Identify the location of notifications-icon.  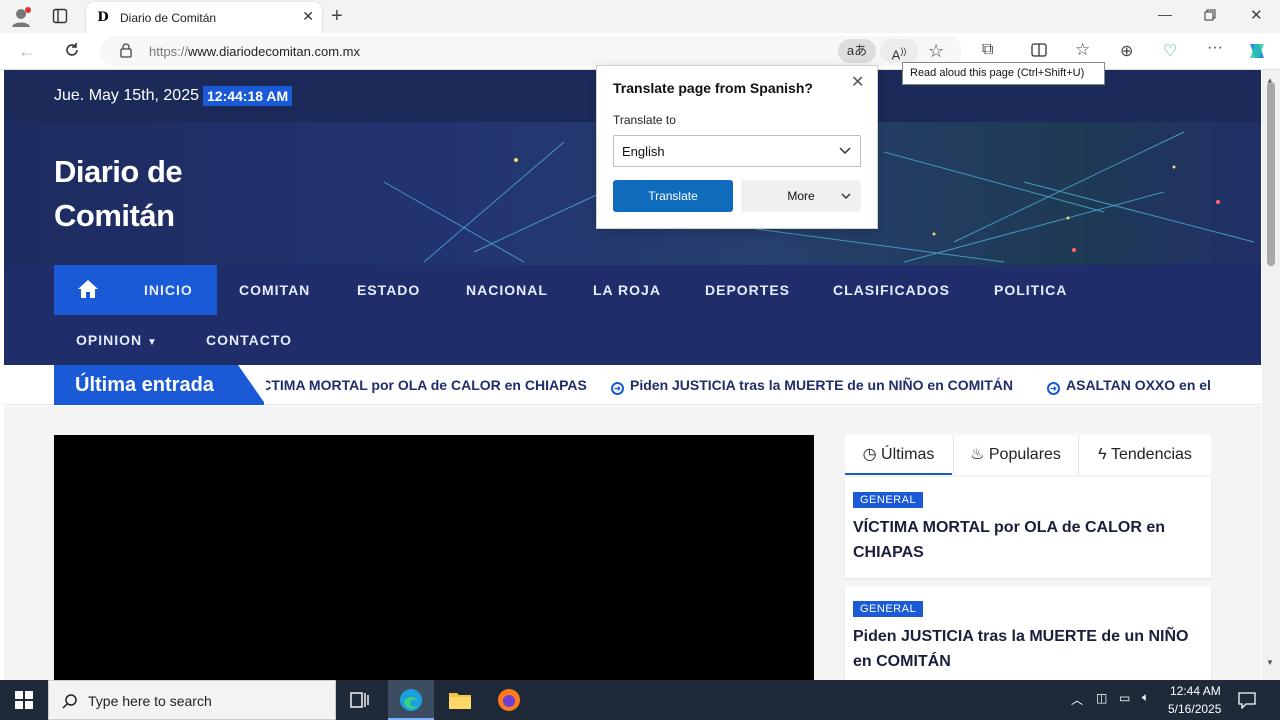
(1247, 702).